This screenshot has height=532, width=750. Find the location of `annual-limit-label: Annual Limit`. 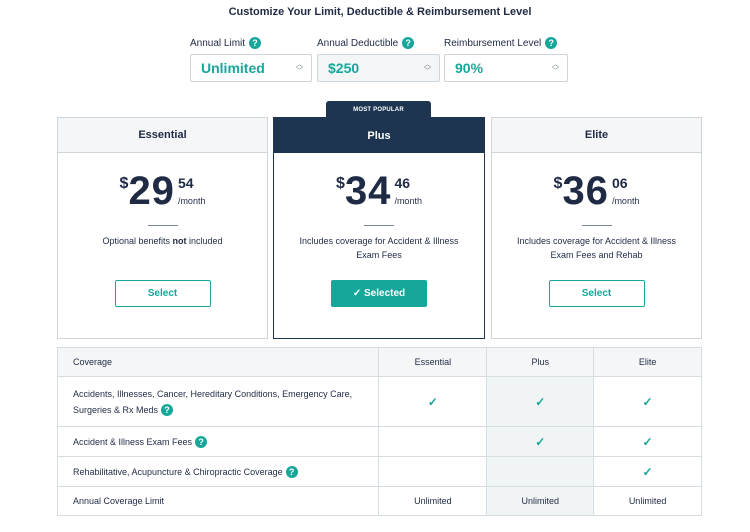

annual-limit-label: Annual Limit is located at coordinates (218, 43).